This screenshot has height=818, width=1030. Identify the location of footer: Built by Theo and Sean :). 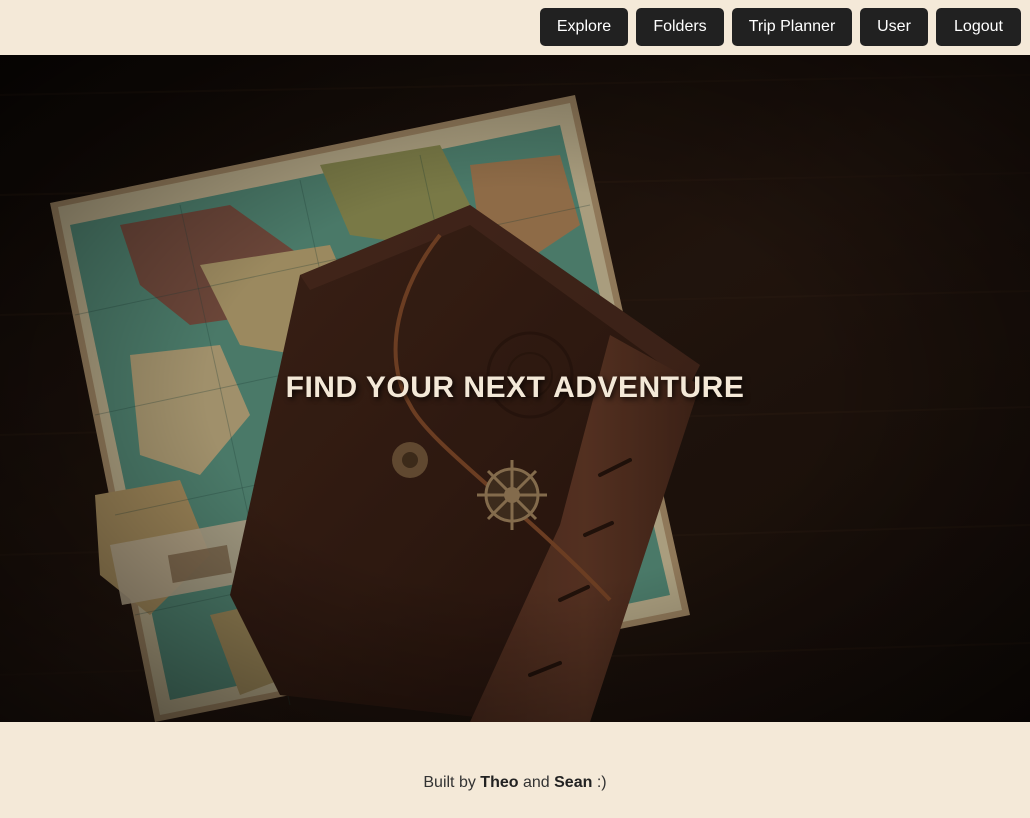
(515, 770).